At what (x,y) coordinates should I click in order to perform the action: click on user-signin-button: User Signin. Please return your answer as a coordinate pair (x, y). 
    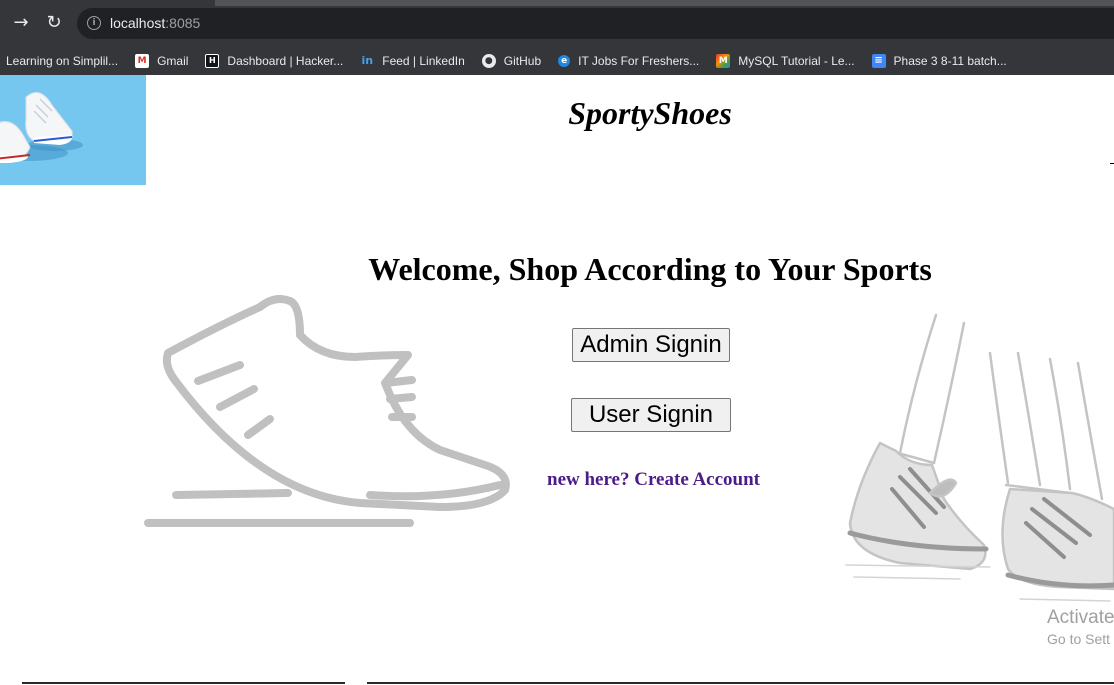
    Looking at the image, I should click on (651, 415).